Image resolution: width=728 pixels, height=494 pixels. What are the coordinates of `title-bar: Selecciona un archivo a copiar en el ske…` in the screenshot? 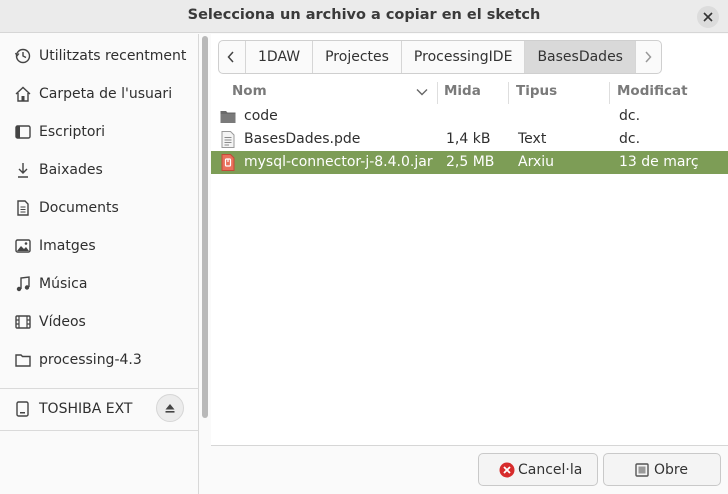 It's located at (364, 16).